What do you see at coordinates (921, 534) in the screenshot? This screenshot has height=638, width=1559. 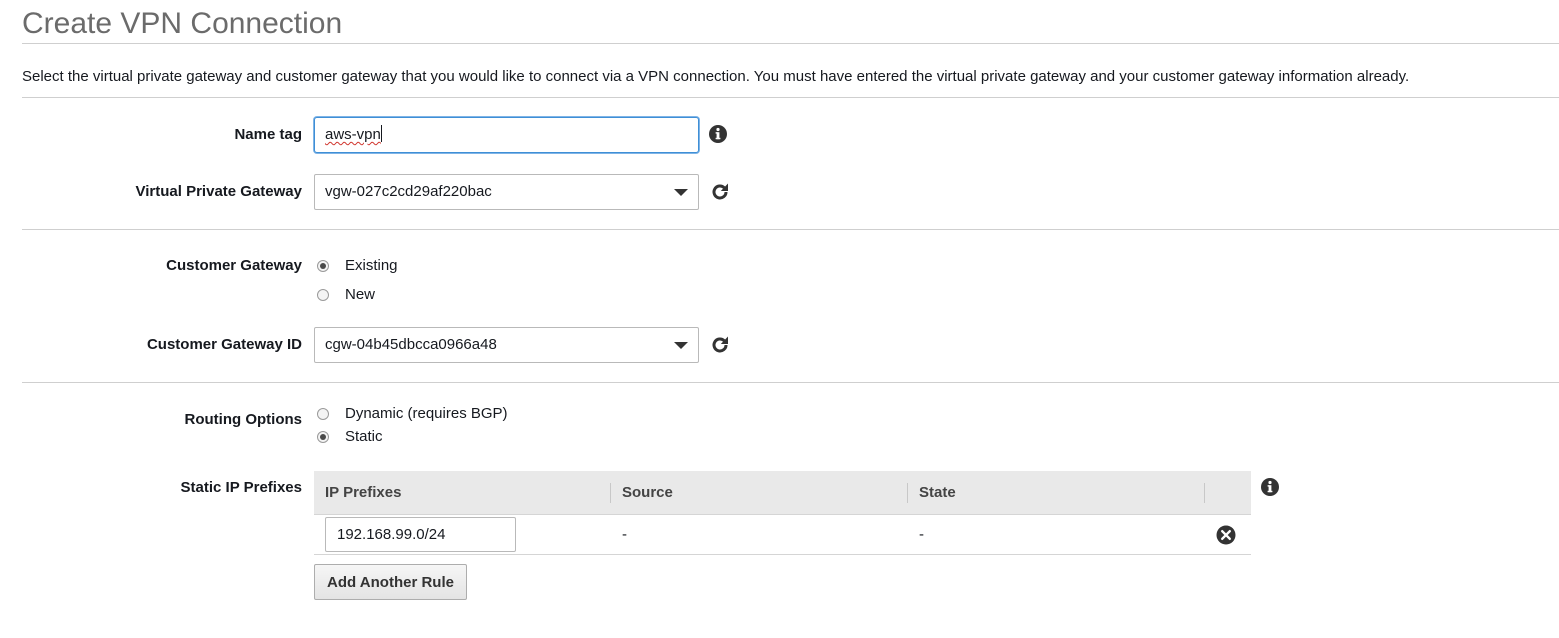 I see `state-cell: -` at bounding box center [921, 534].